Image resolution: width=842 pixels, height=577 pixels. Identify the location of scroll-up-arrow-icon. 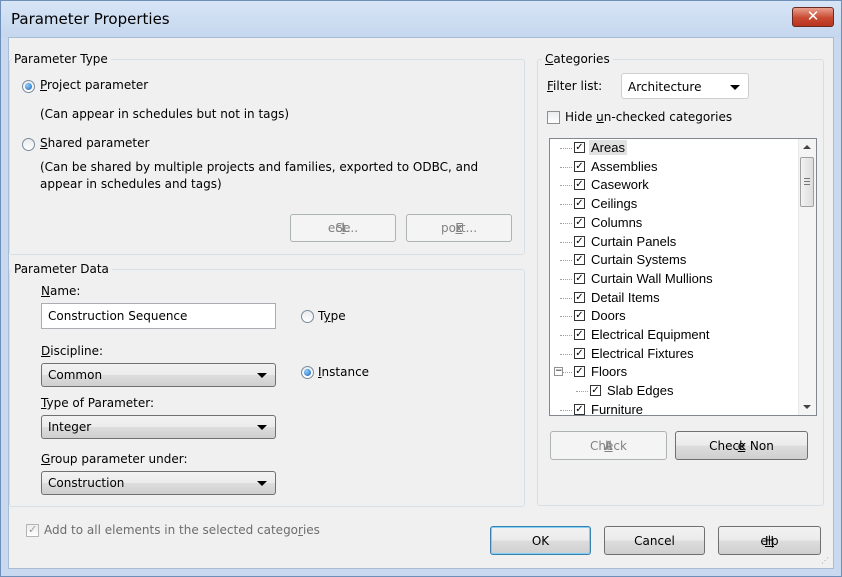
(807, 147).